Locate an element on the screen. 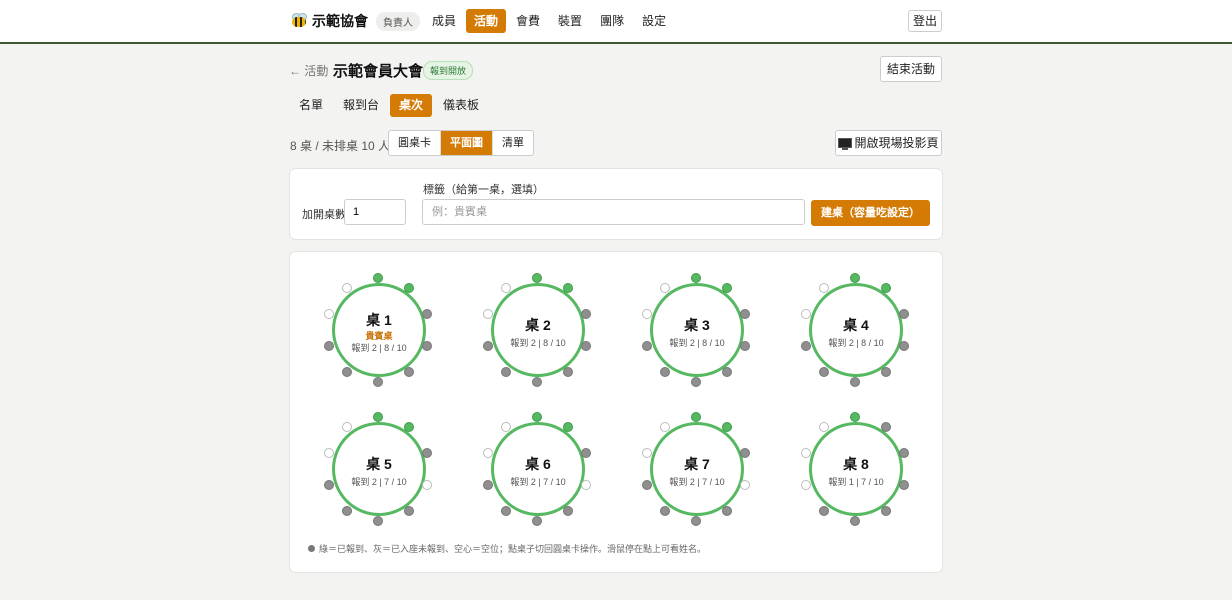 This screenshot has width=1232, height=600. nav-item: 活動 is located at coordinates (486, 21).